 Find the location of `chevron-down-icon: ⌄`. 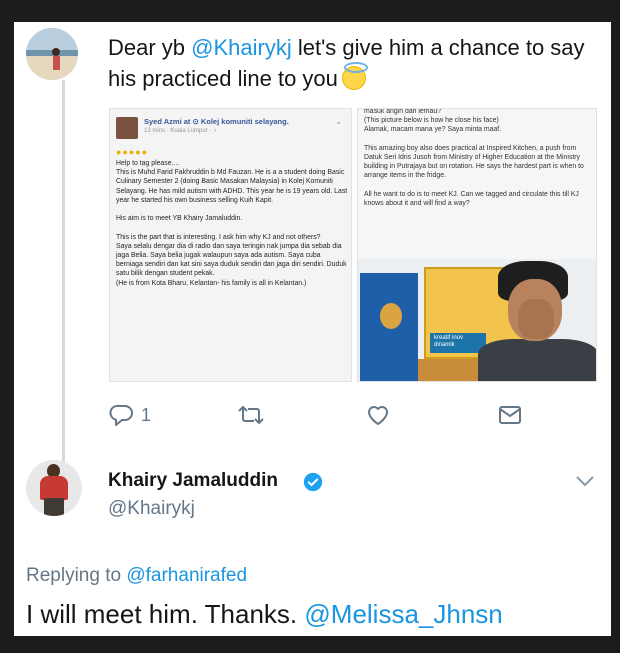

chevron-down-icon: ⌄ is located at coordinates (338, 121).